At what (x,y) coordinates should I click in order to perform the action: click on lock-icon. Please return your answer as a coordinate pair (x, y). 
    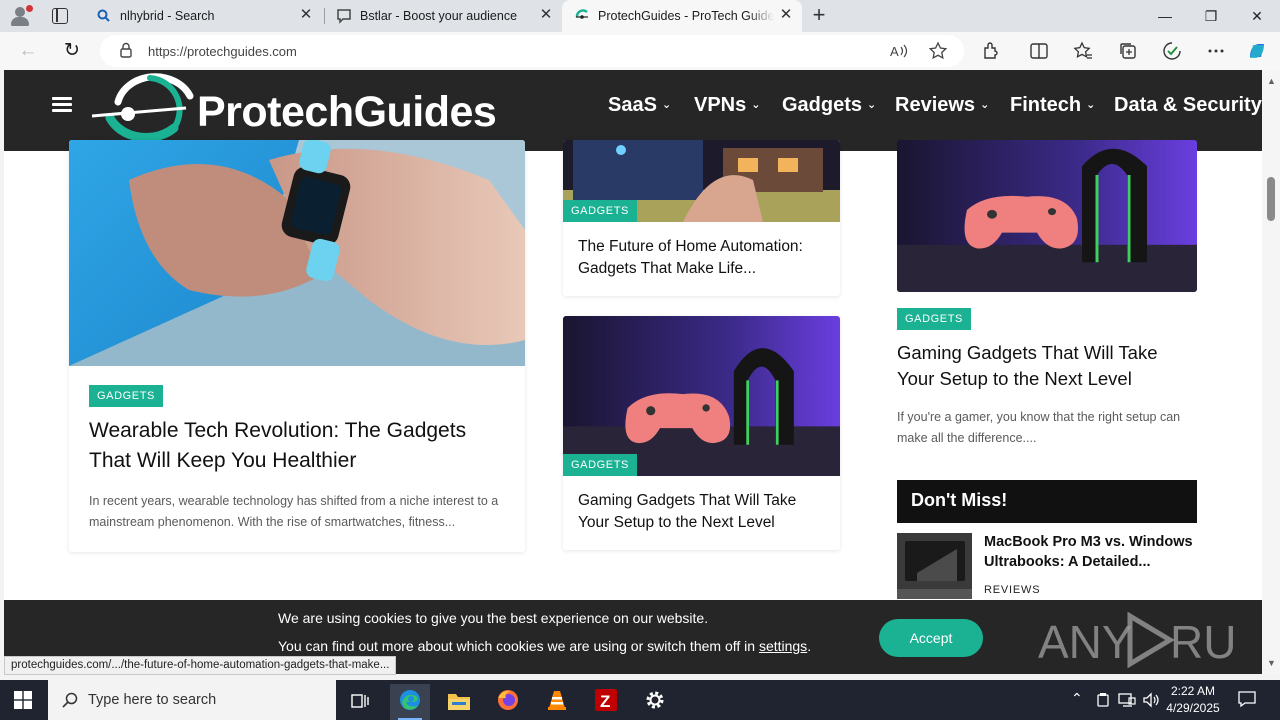
    Looking at the image, I should click on (126, 50).